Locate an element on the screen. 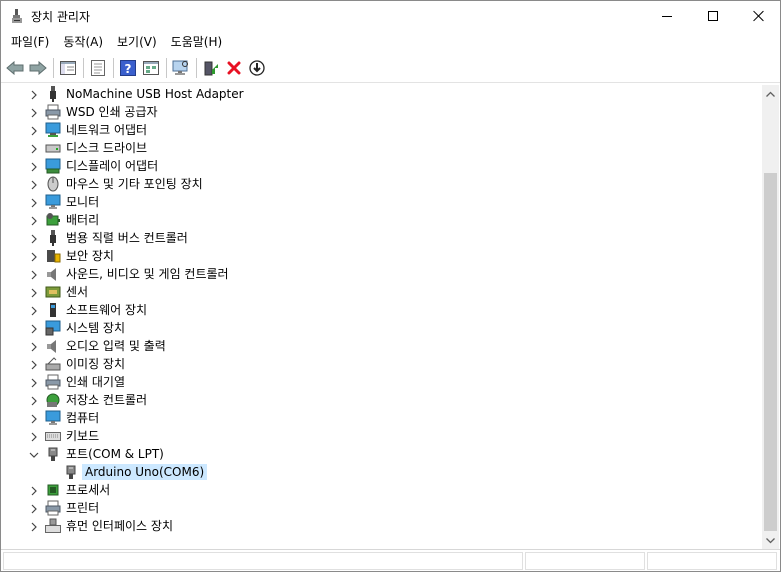 The image size is (781, 572). tree-item-label: 컴퓨터 is located at coordinates (83, 418).